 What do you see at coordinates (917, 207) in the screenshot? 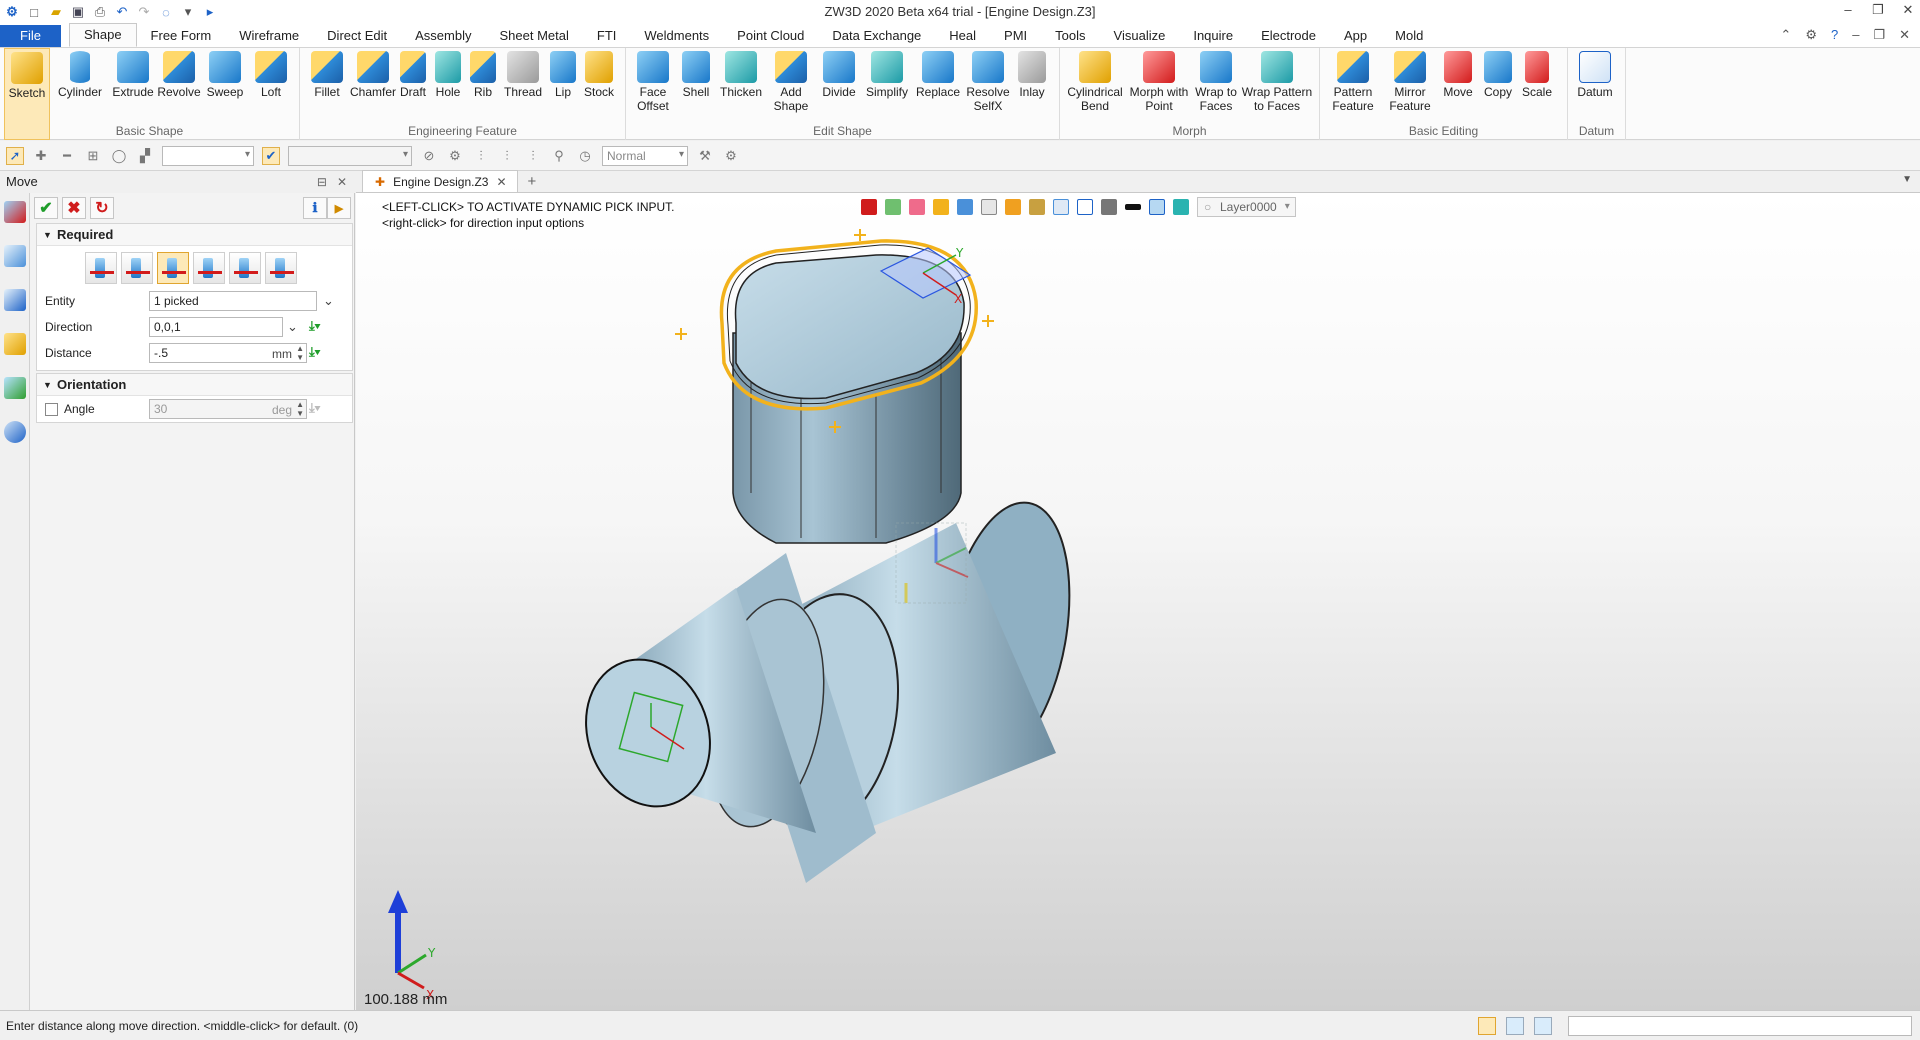
I see `sketch-view-icon` at bounding box center [917, 207].